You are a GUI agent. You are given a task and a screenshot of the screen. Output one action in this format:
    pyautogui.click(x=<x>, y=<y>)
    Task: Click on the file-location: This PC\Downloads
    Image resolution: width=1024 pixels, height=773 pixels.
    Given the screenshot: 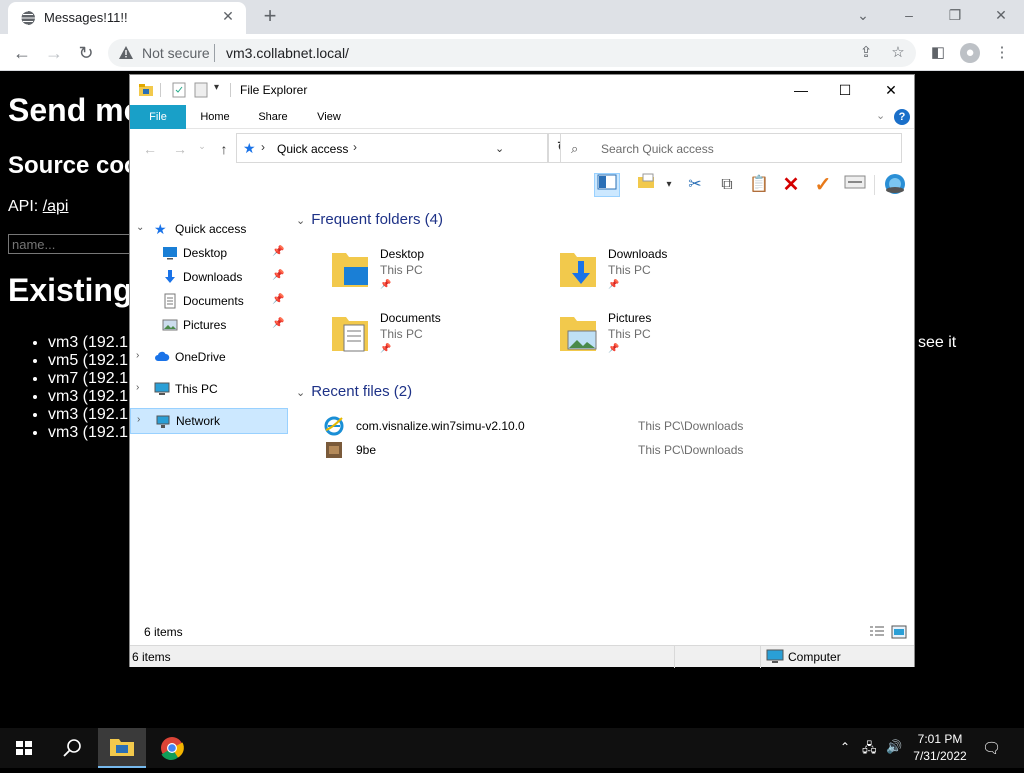 What is the action you would take?
    pyautogui.click(x=691, y=426)
    